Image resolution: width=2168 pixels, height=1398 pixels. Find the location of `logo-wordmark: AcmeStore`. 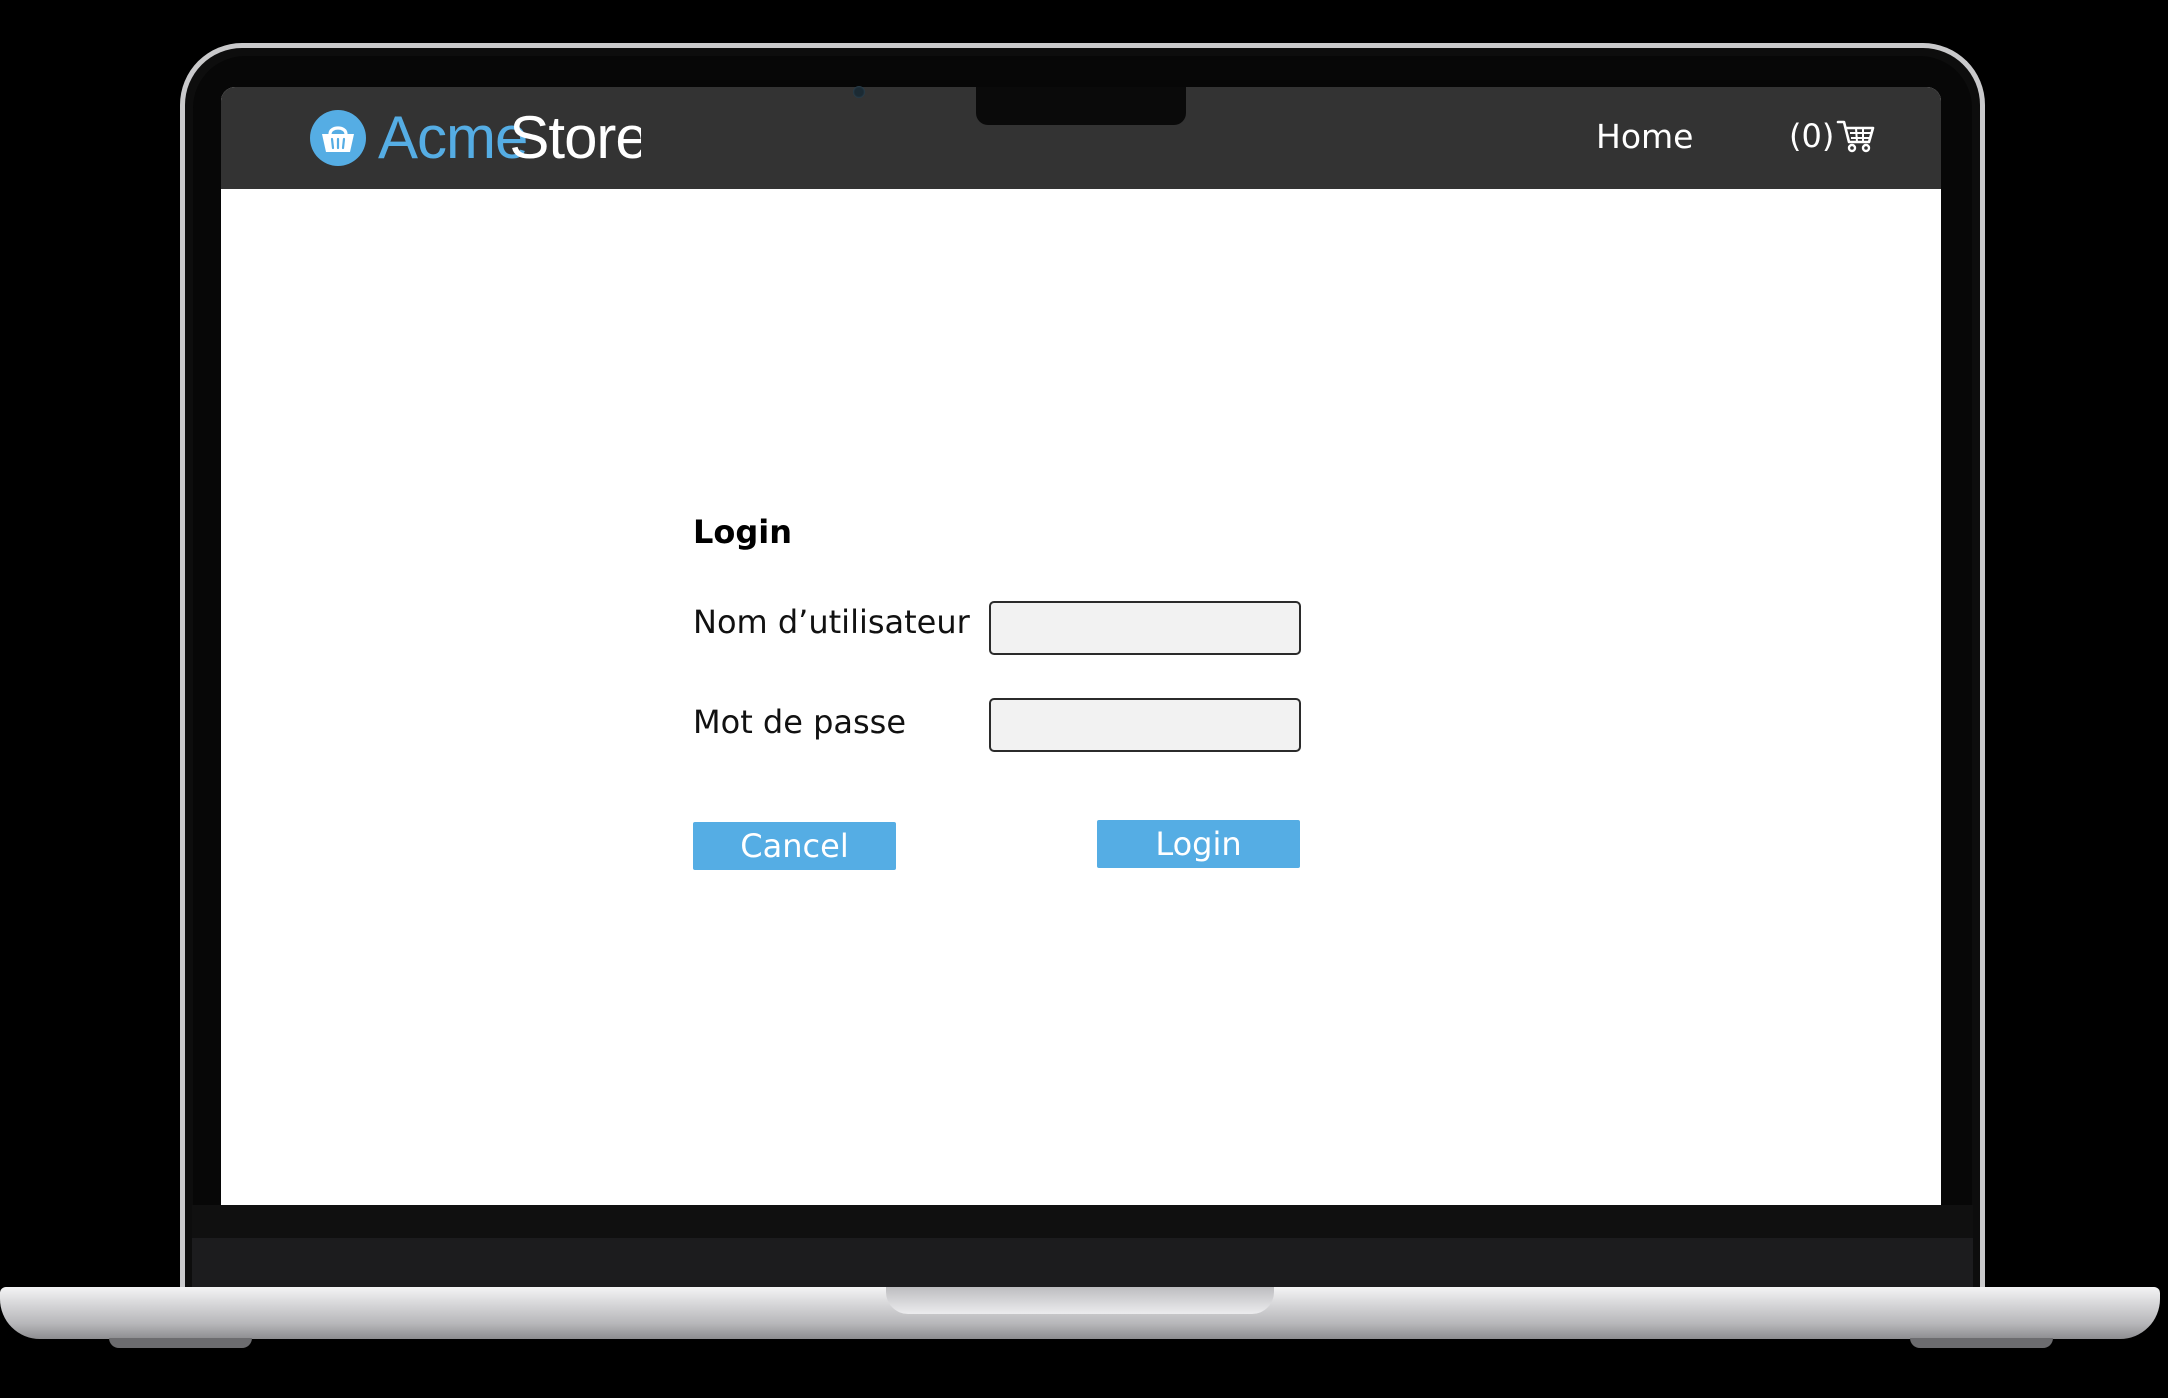

logo-wordmark: AcmeStore is located at coordinates (509, 138).